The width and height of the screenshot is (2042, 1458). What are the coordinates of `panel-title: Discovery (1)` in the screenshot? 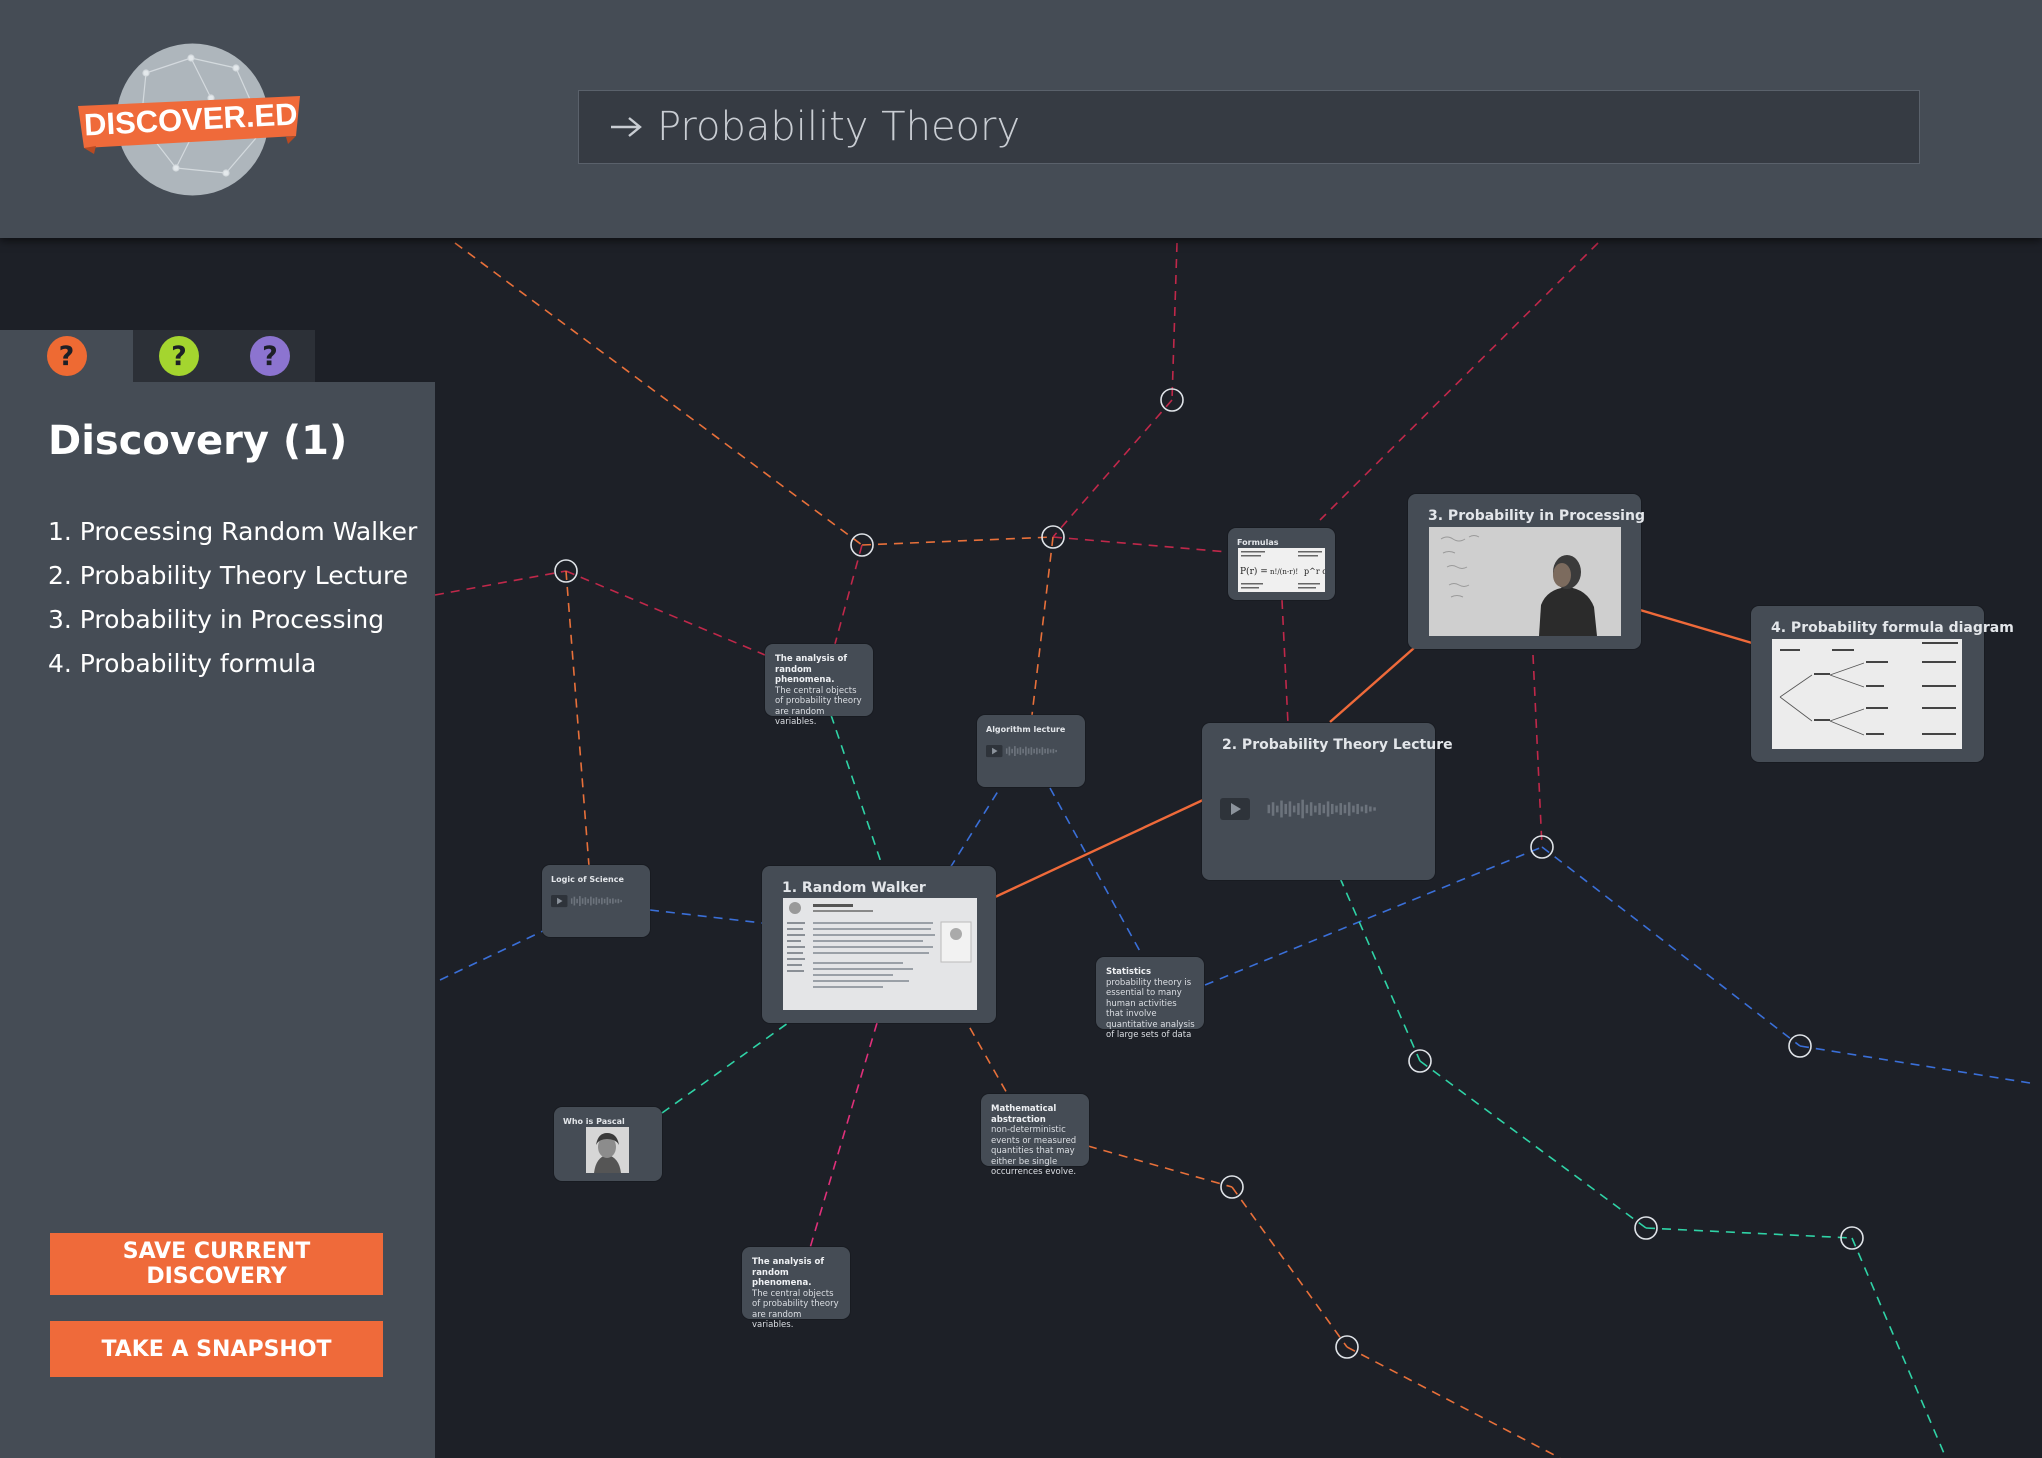 It's located at (198, 441).